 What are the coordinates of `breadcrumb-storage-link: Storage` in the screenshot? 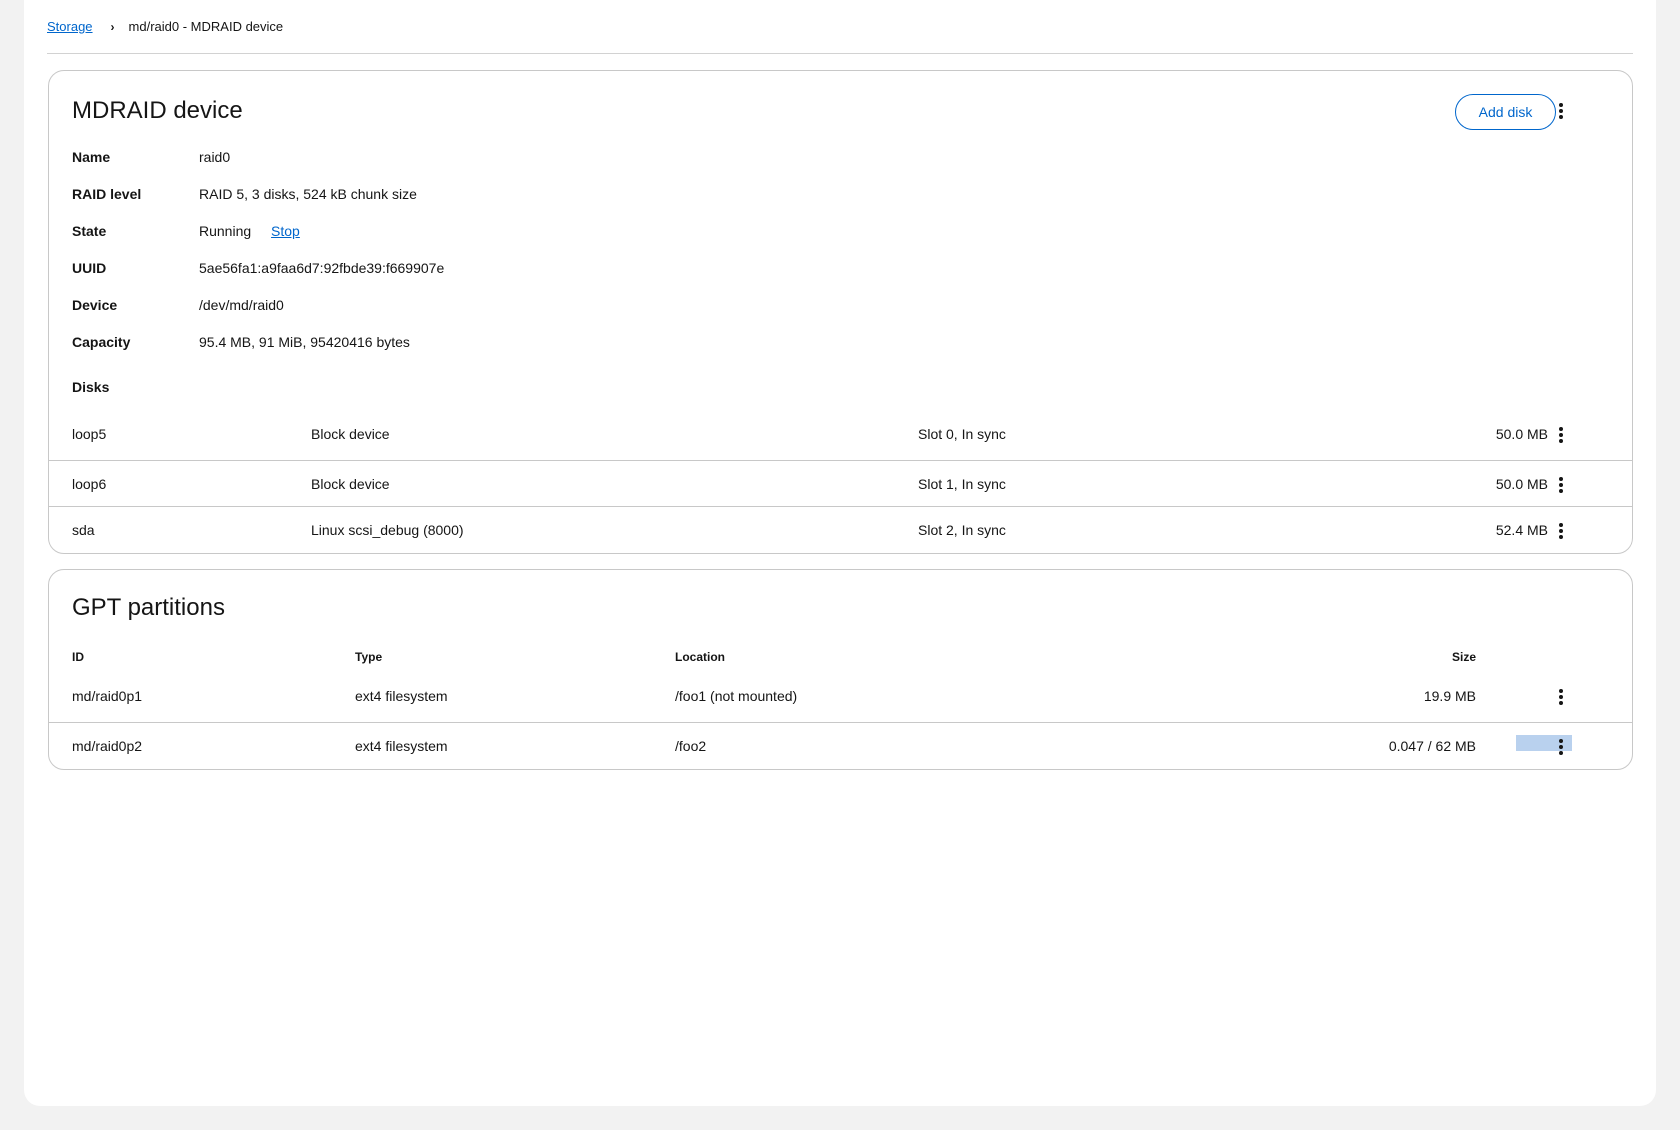 It's located at (70, 26).